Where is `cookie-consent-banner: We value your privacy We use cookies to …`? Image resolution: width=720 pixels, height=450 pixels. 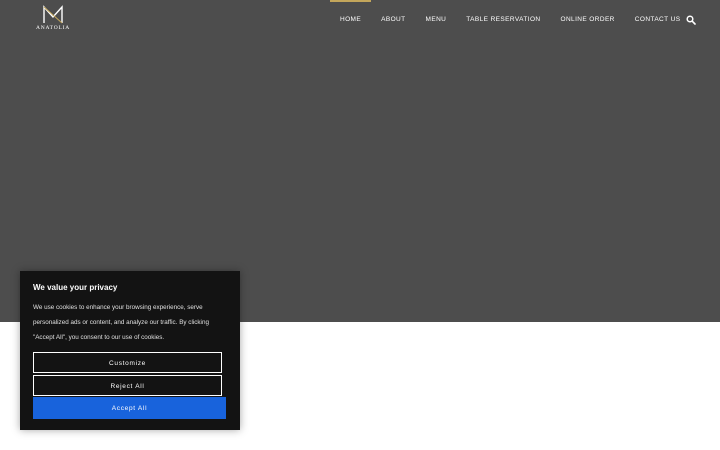
cookie-consent-banner: We value your privacy We use cookies to … is located at coordinates (130, 350).